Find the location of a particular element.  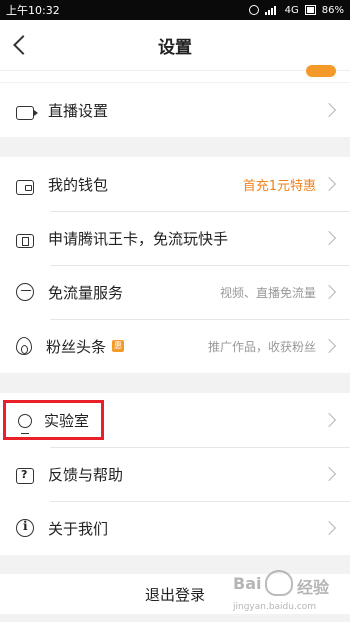

broadcast-icon is located at coordinates (27, 113).